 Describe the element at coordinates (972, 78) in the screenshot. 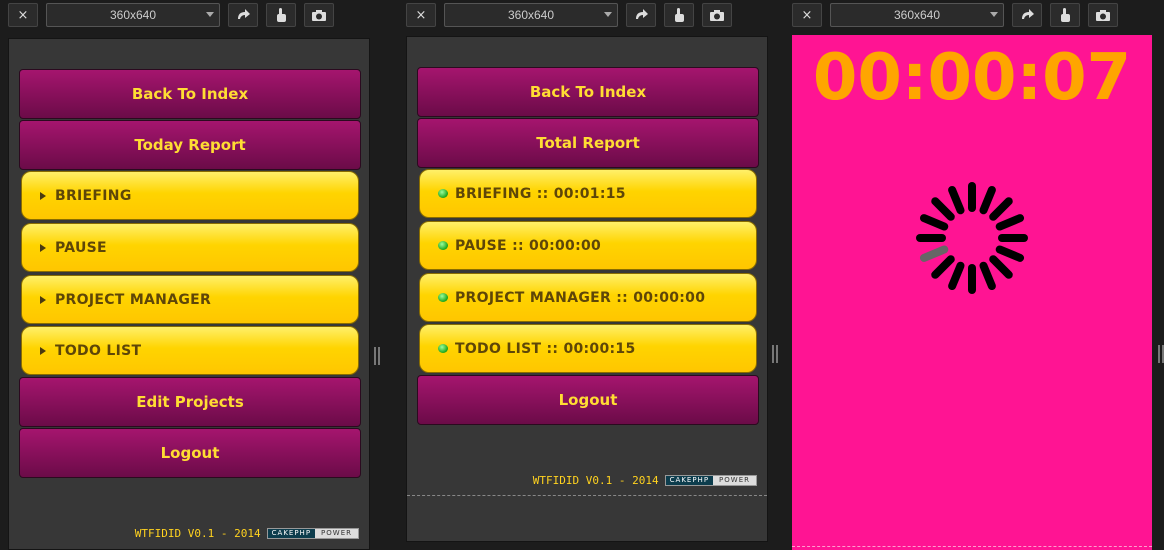

I see `timer-display: 00:00:07` at that location.